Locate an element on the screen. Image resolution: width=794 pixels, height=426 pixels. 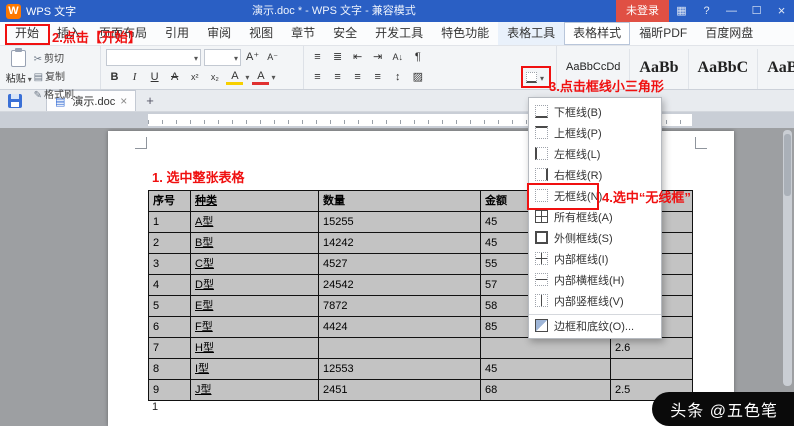
table-cell: 4424 is located at coordinates (400, 327).